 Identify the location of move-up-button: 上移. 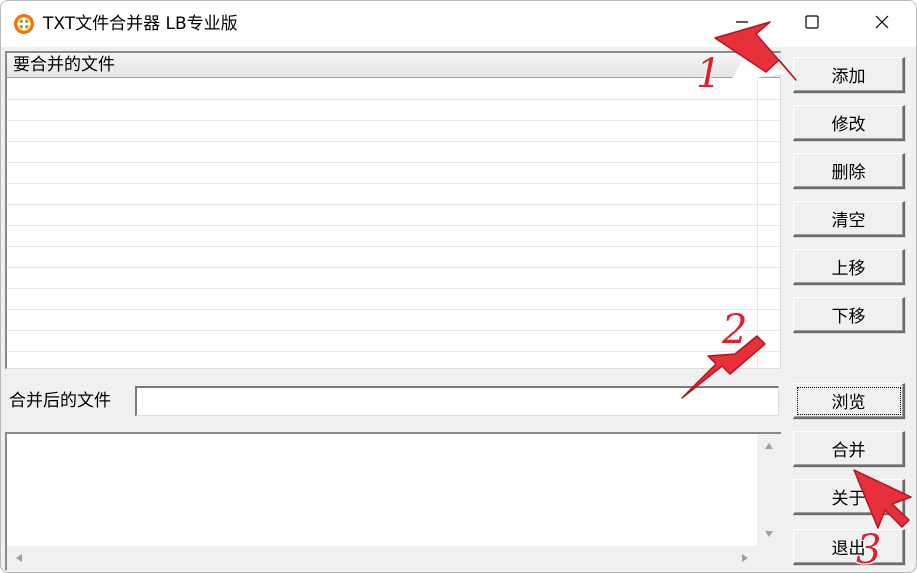
(849, 267).